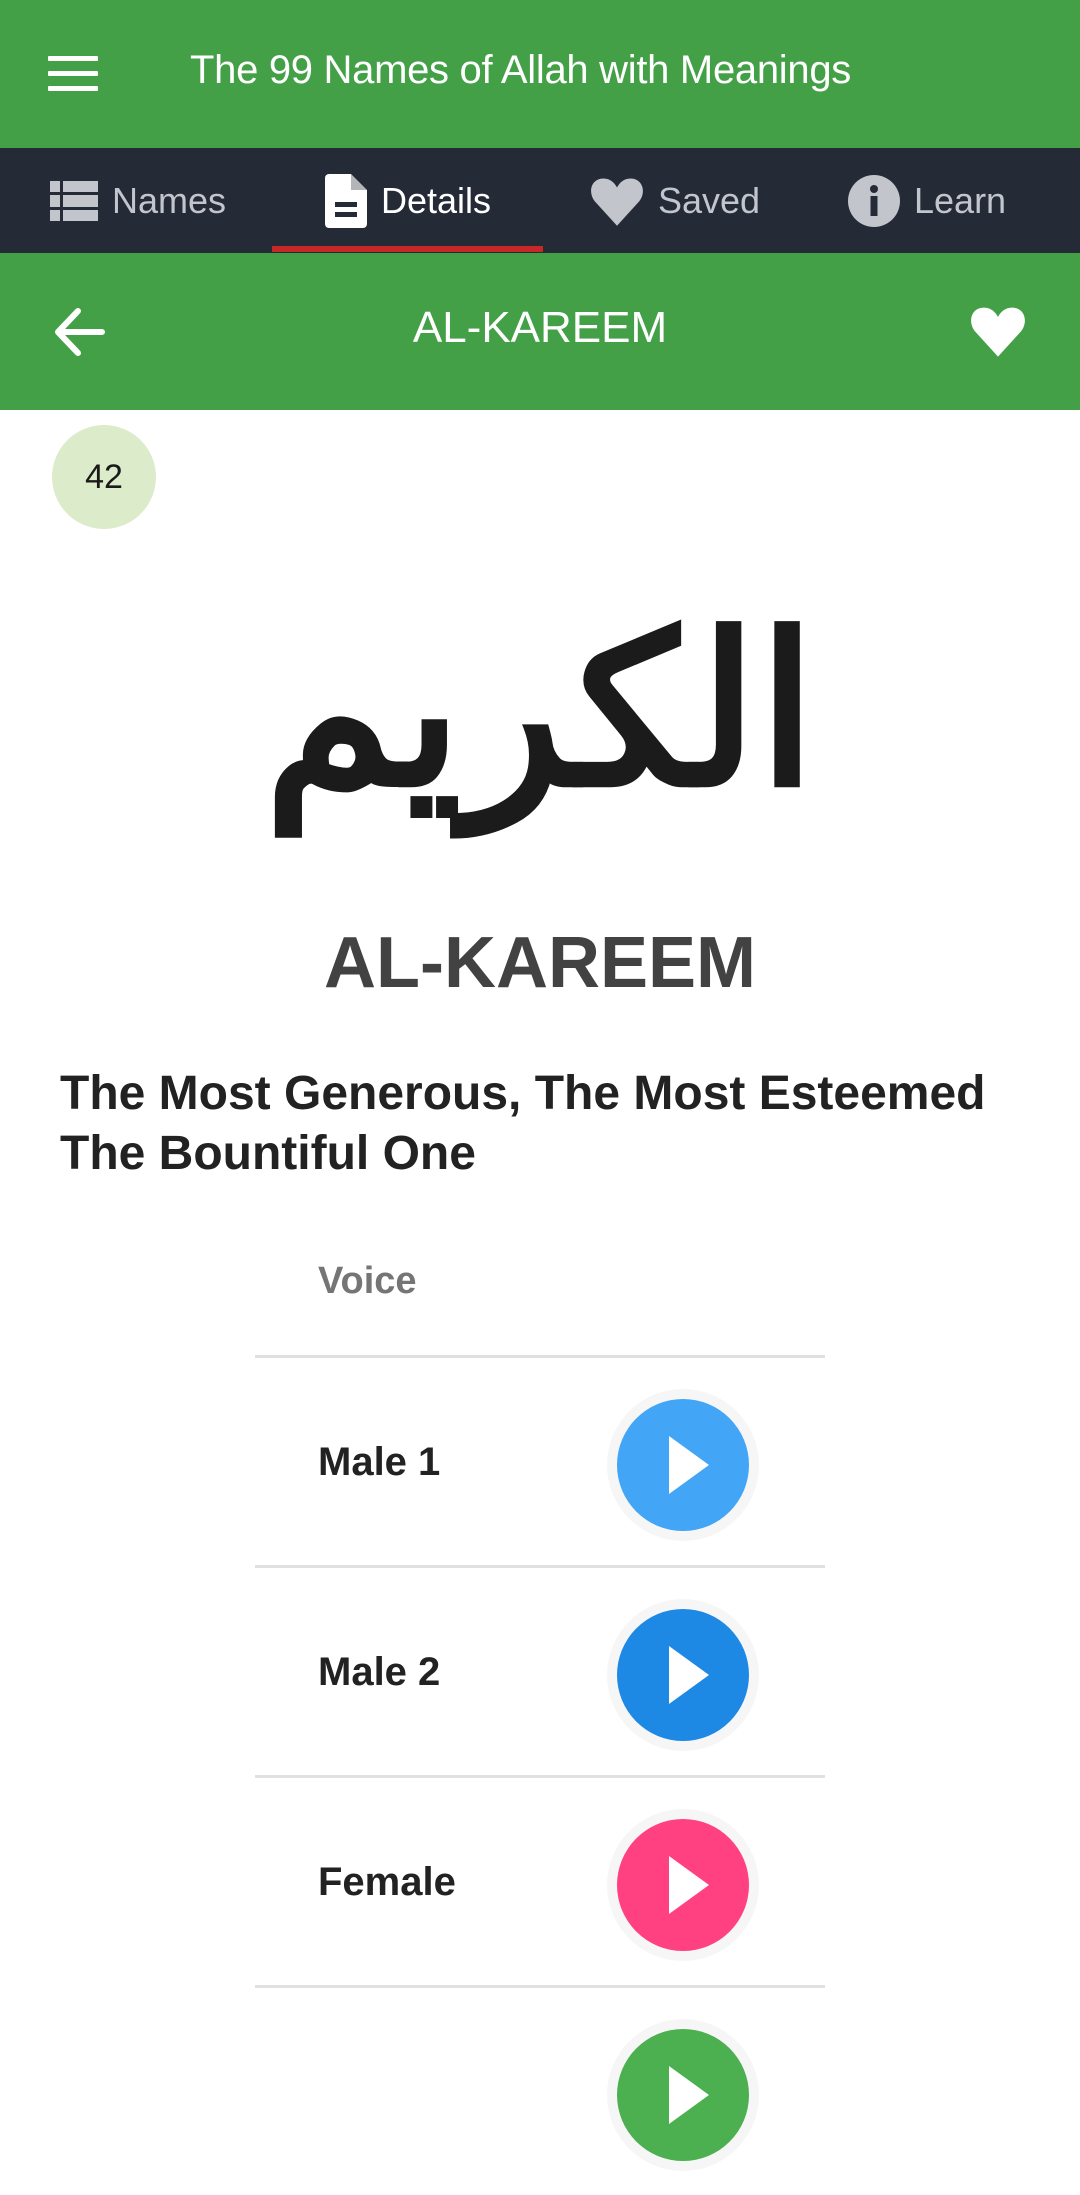 Image resolution: width=1080 pixels, height=2195 pixels. What do you see at coordinates (540, 327) in the screenshot?
I see `detail-title: AL-KAREEM` at bounding box center [540, 327].